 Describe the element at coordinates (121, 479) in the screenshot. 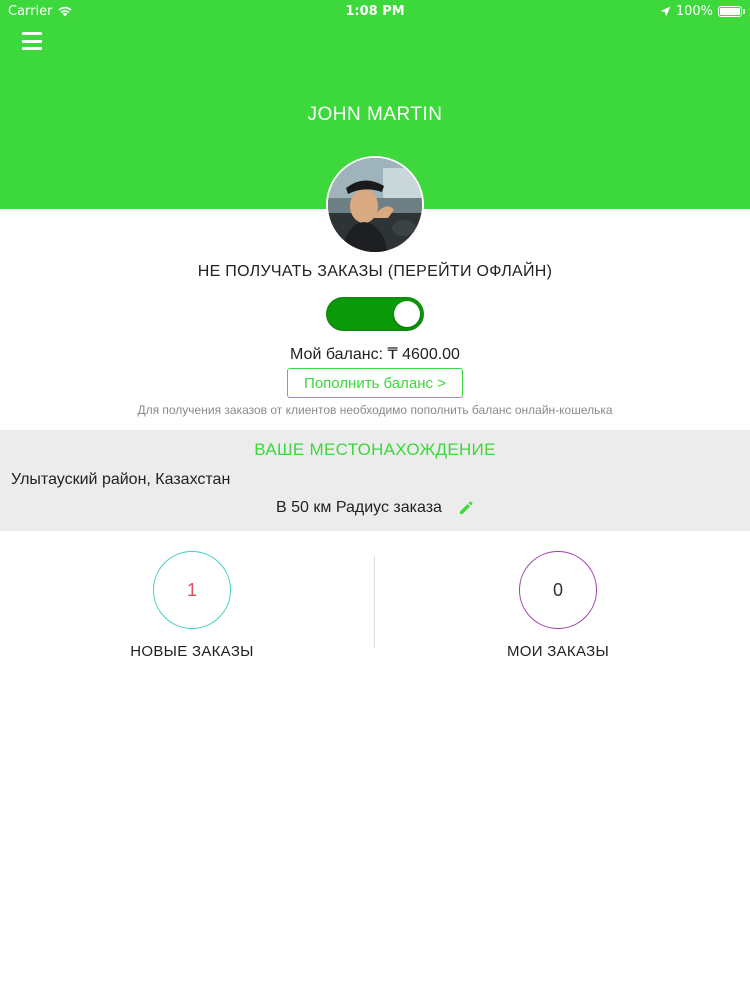

I see `location-address: Улытауский район, Казахстан` at that location.